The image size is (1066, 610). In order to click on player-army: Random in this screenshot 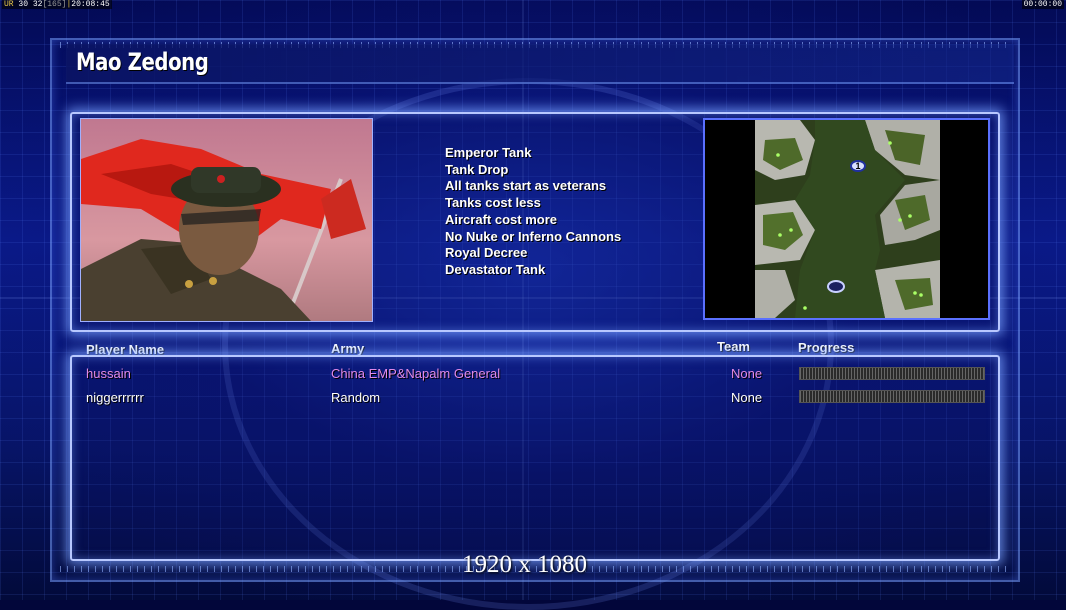, I will do `click(356, 397)`.